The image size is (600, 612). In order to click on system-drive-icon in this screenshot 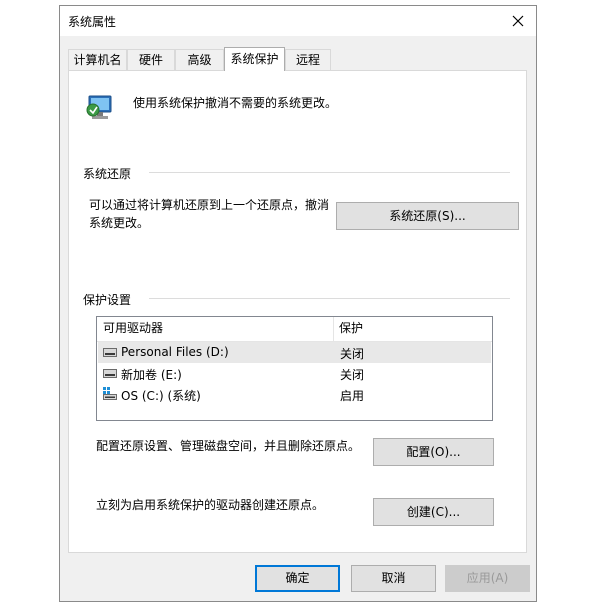, I will do `click(110, 393)`.